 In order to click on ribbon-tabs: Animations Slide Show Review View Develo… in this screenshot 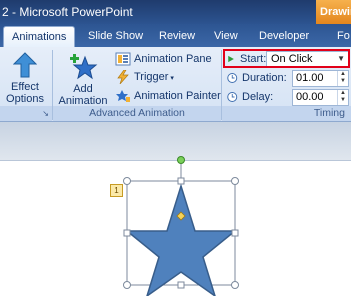, I will do `click(175, 36)`.